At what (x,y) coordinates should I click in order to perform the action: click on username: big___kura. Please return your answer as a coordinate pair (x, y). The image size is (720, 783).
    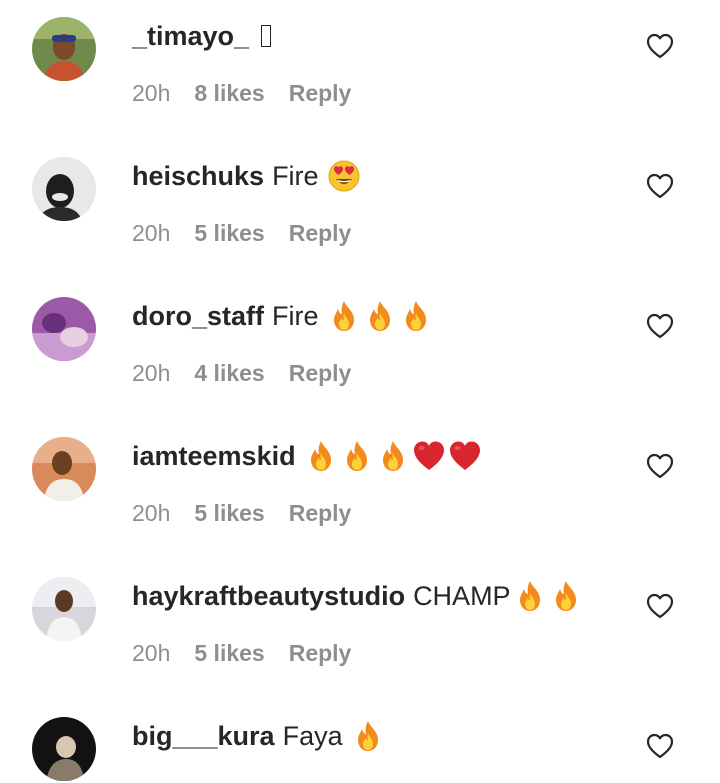
    Looking at the image, I should click on (203, 736).